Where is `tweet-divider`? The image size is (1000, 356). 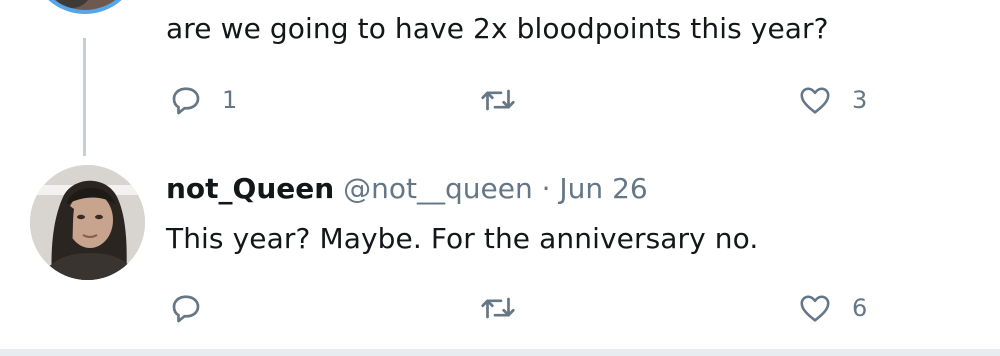 tweet-divider is located at coordinates (500, 352).